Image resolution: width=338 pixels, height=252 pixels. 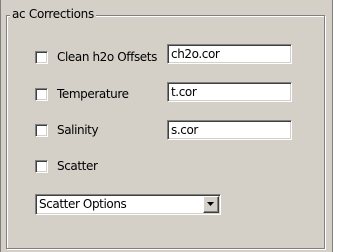 I want to click on scatter-label: Scatter, so click(x=77, y=166).